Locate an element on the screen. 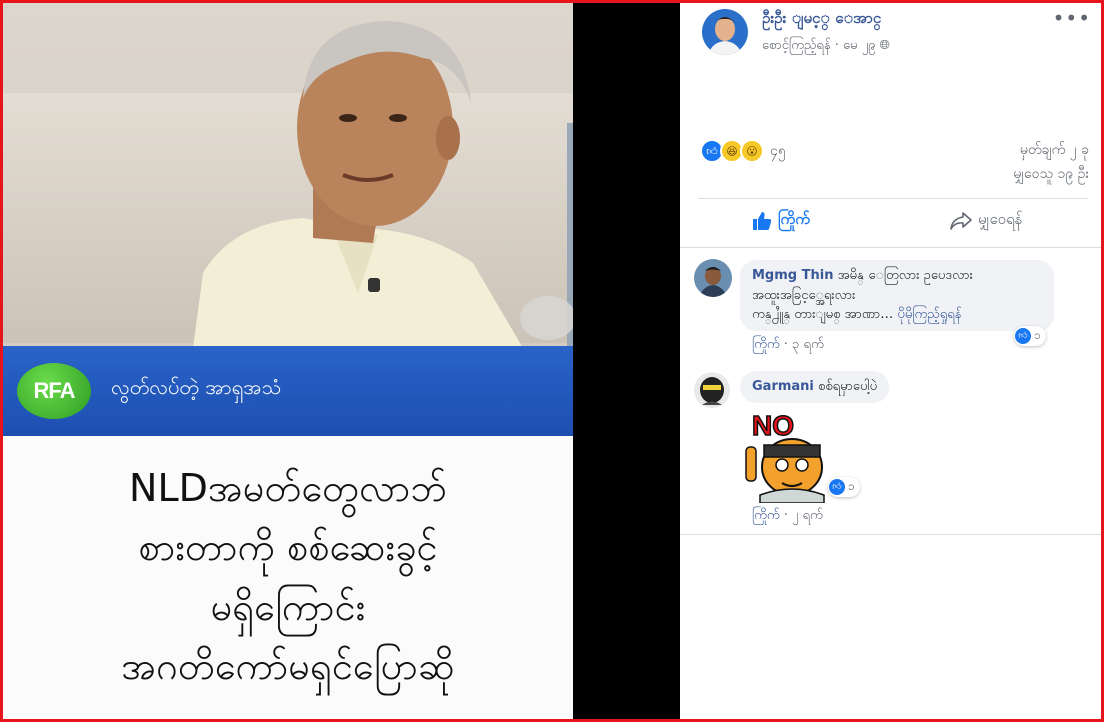 The image size is (1104, 722). comment-time: ၃ ရက် is located at coordinates (808, 344).